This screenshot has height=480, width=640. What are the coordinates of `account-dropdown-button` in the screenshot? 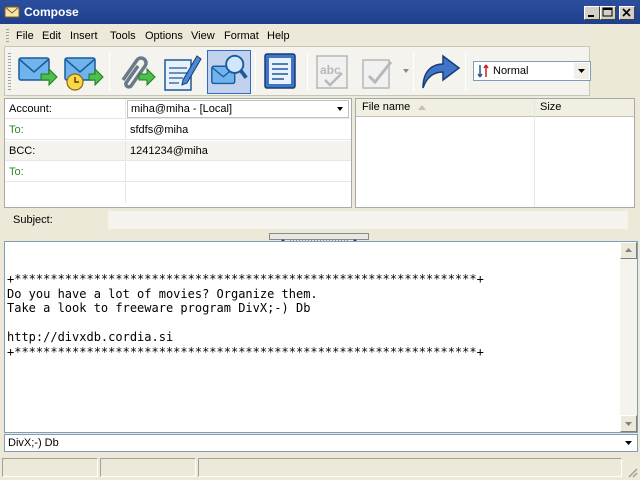 It's located at (340, 109).